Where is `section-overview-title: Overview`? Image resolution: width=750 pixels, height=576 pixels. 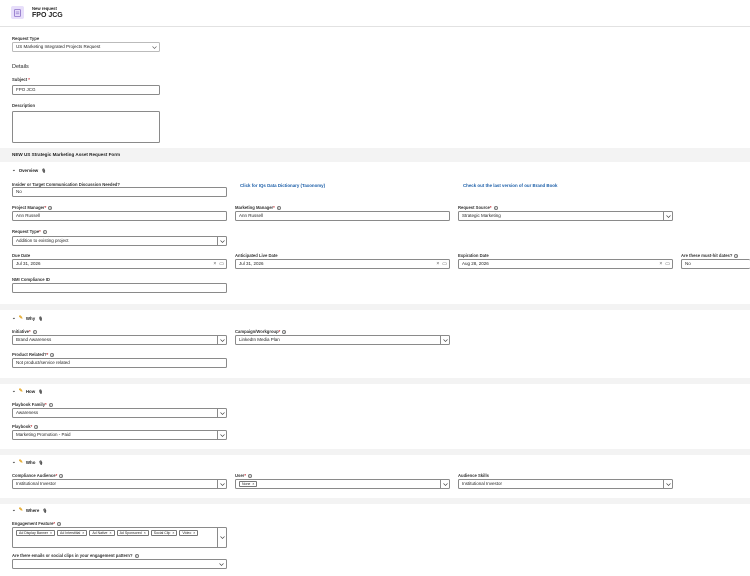 section-overview-title: Overview is located at coordinates (28, 170).